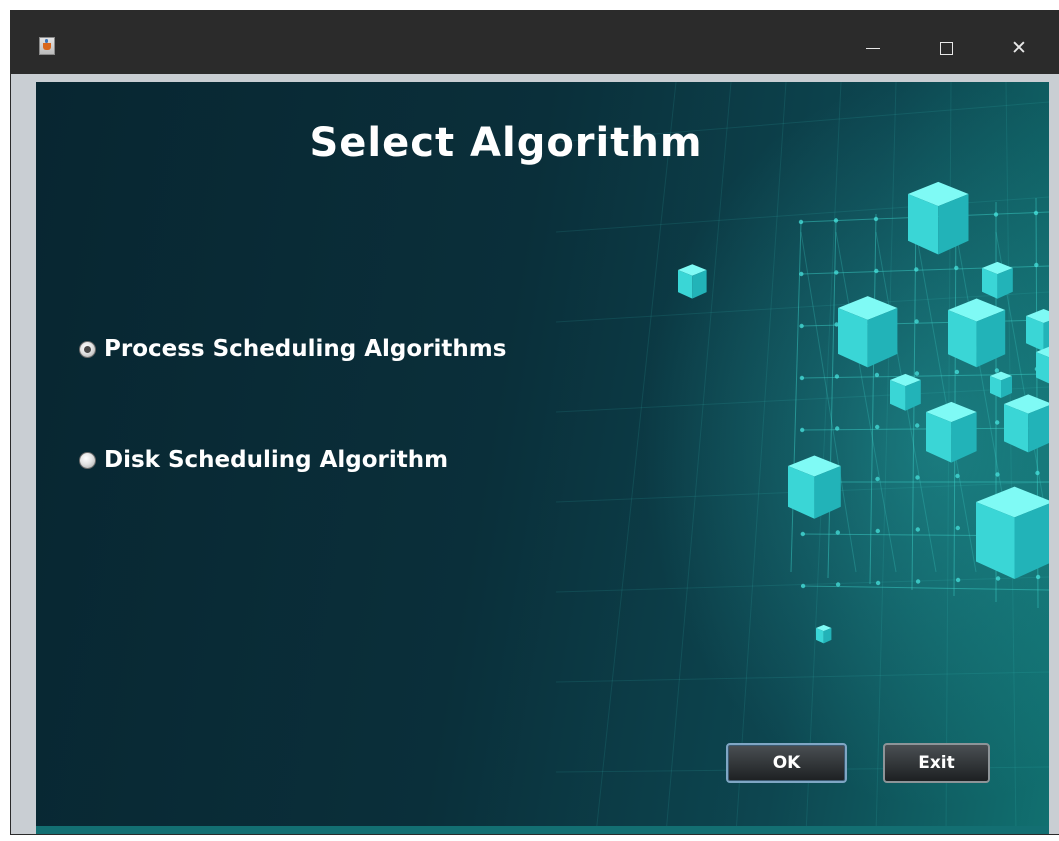  I want to click on maximize-icon, so click(946, 48).